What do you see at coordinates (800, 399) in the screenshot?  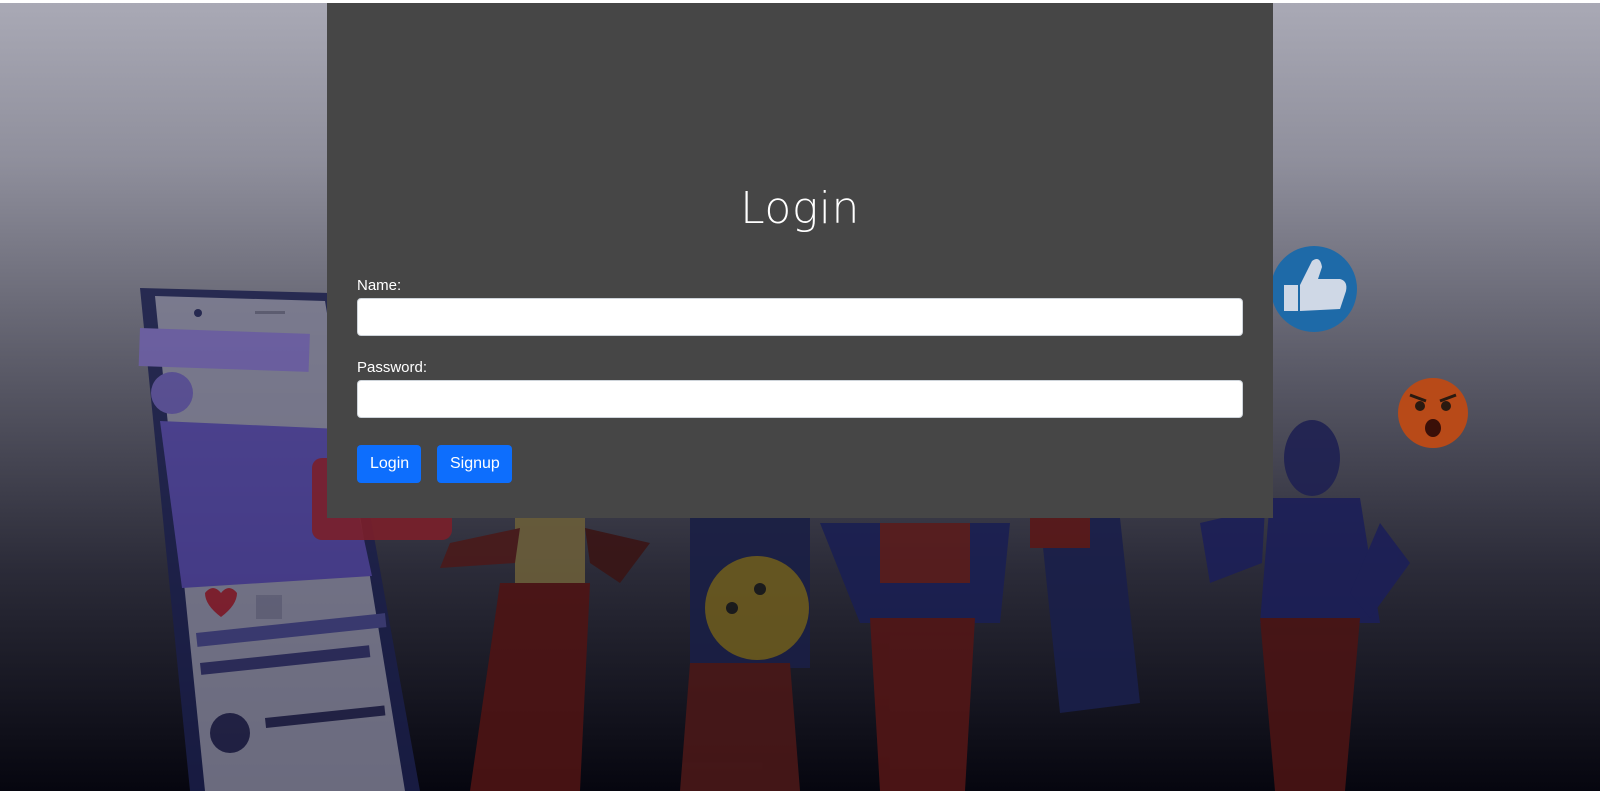 I see `password-input` at bounding box center [800, 399].